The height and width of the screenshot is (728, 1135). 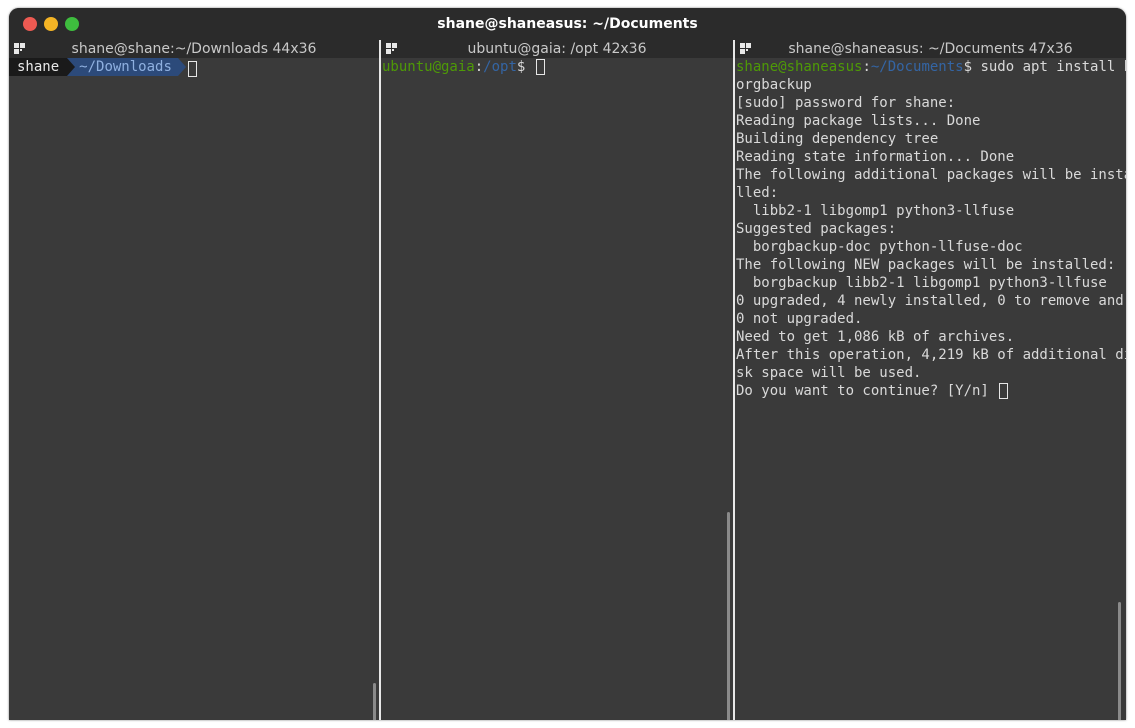 I want to click on pane-header: ubuntu@gaia: /opt 42x36, so click(x=557, y=49).